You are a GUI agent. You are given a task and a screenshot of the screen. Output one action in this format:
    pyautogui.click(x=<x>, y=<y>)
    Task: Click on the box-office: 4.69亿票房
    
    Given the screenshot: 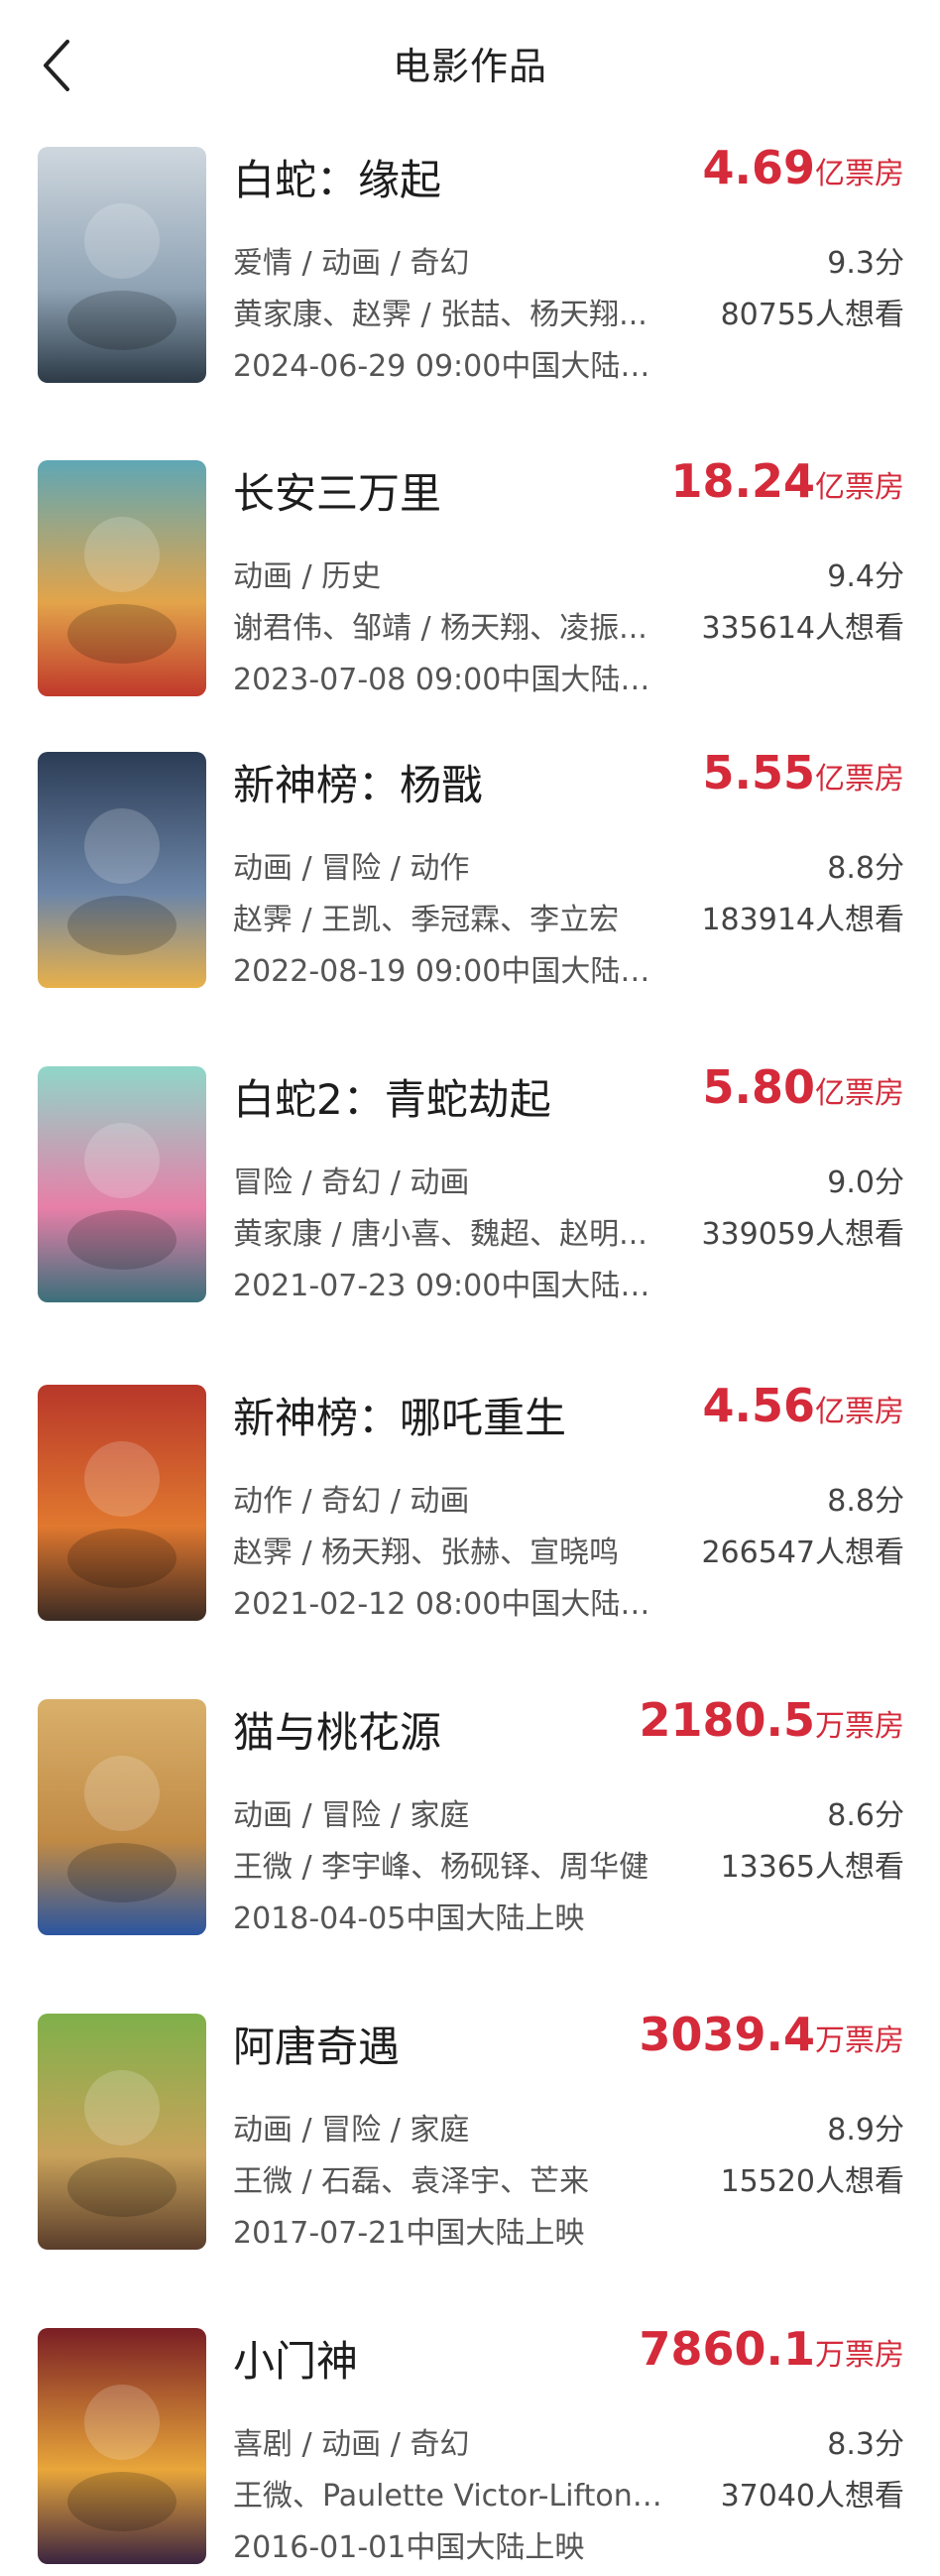 What is the action you would take?
    pyautogui.click(x=804, y=167)
    